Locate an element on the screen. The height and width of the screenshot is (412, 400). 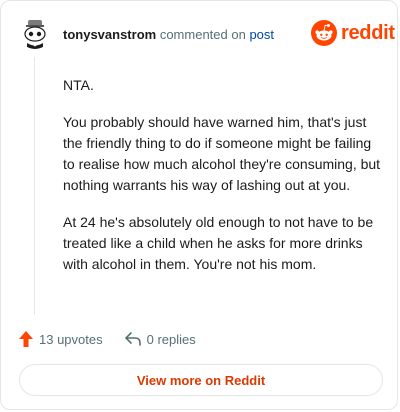
view-more-button: View more on Reddit is located at coordinates (201, 380).